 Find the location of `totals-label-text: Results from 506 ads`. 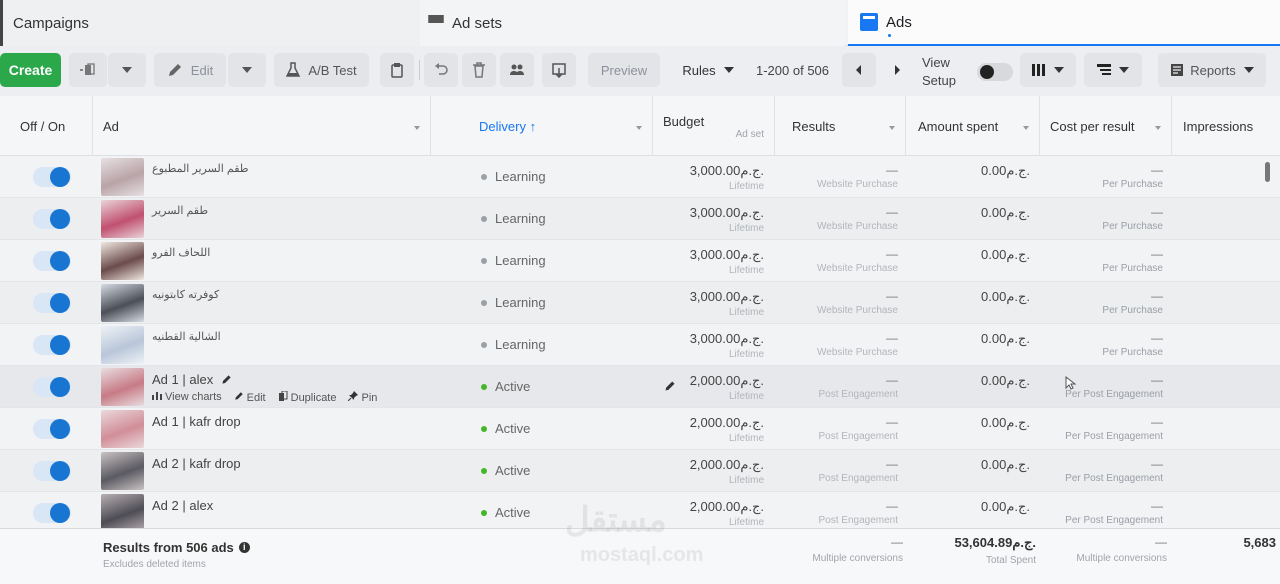

totals-label-text: Results from 506 ads is located at coordinates (168, 547).